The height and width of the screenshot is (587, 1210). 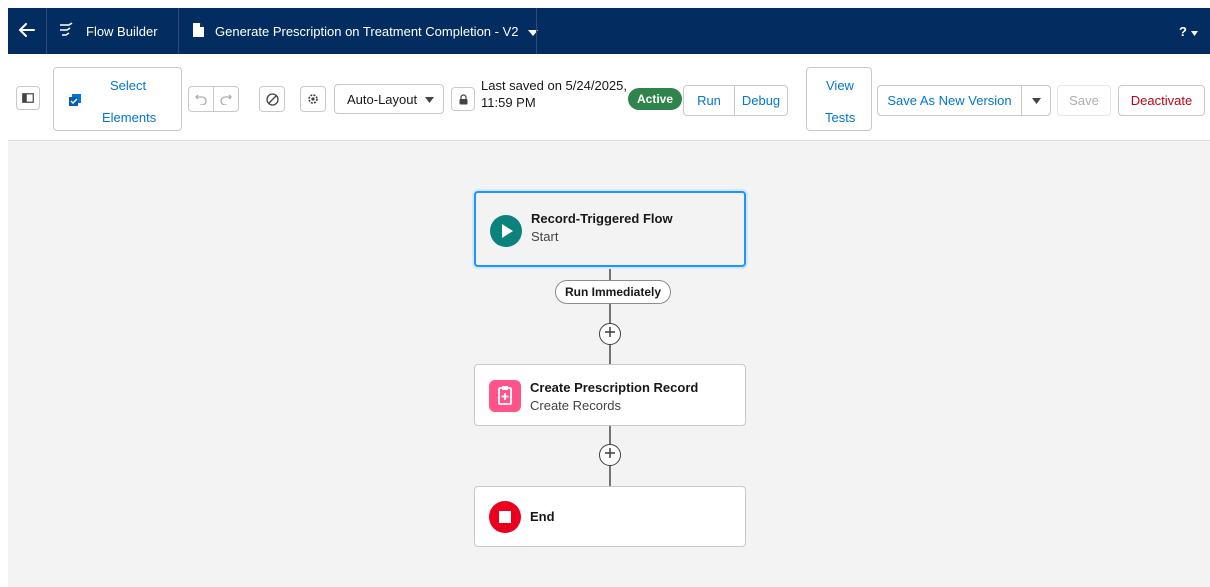 What do you see at coordinates (613, 292) in the screenshot?
I see `run-immediately-path-label: Run Immediately` at bounding box center [613, 292].